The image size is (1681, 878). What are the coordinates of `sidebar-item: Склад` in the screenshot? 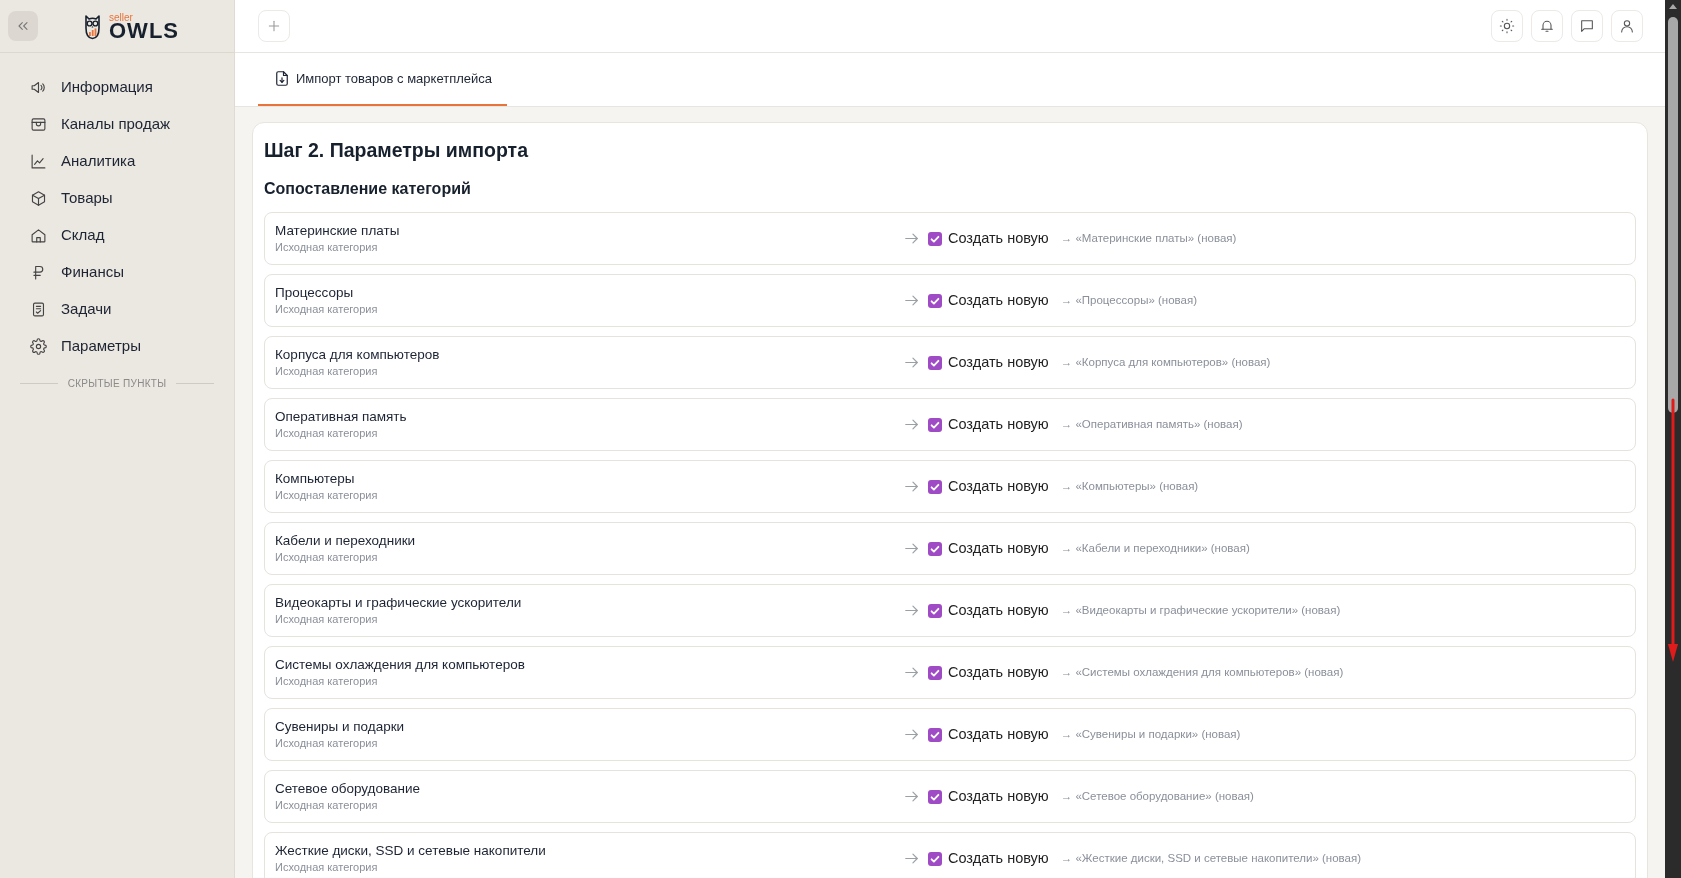 It's located at (117, 235).